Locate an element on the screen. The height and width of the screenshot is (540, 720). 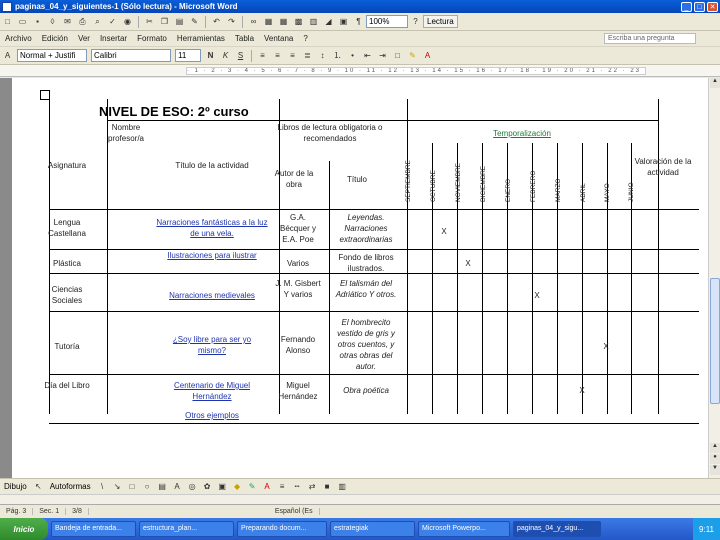
previous-page-icon: ▲ is located at coordinates (715, 448).